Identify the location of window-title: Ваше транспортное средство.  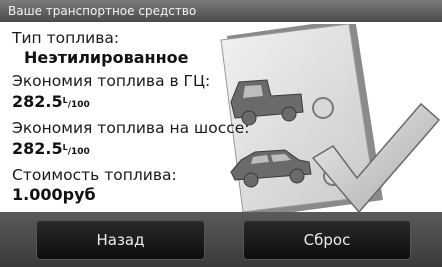
(102, 11).